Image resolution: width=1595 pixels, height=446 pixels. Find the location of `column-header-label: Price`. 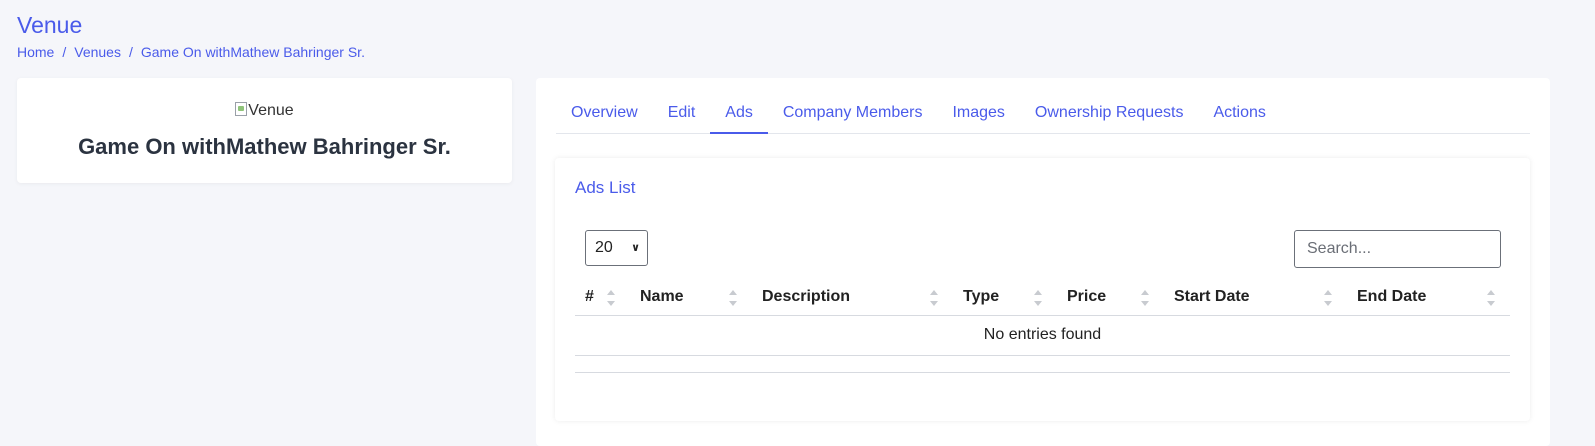

column-header-label: Price is located at coordinates (1087, 297).